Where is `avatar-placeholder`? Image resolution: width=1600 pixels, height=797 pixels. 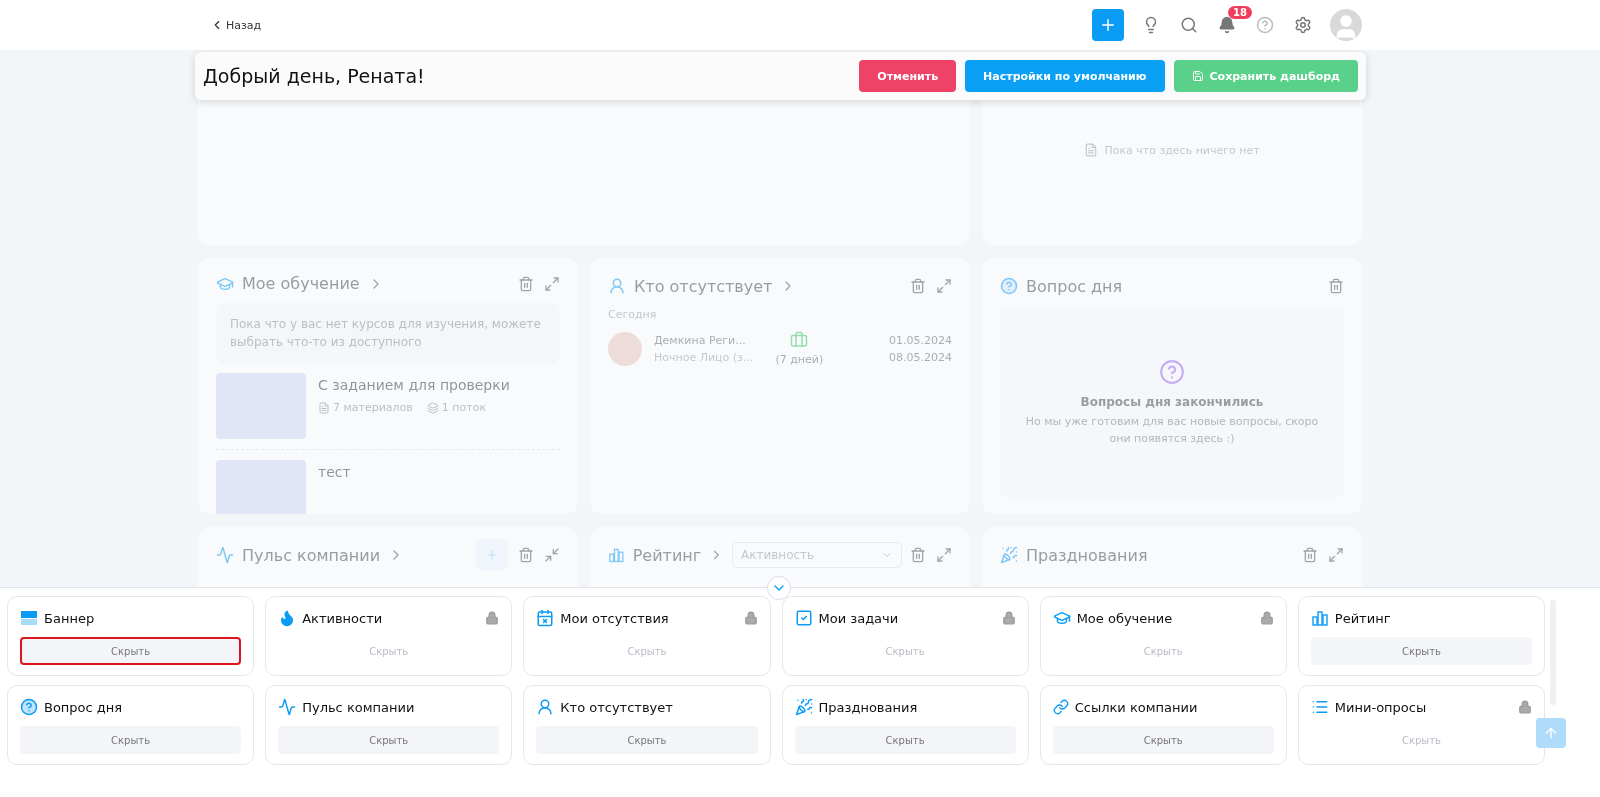
avatar-placeholder is located at coordinates (625, 348).